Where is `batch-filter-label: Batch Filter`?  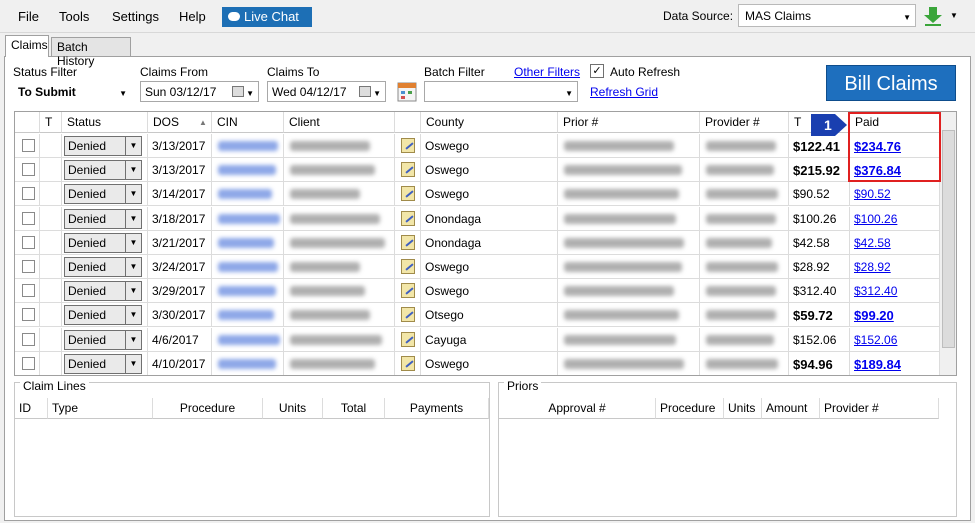 batch-filter-label: Batch Filter is located at coordinates (454, 72).